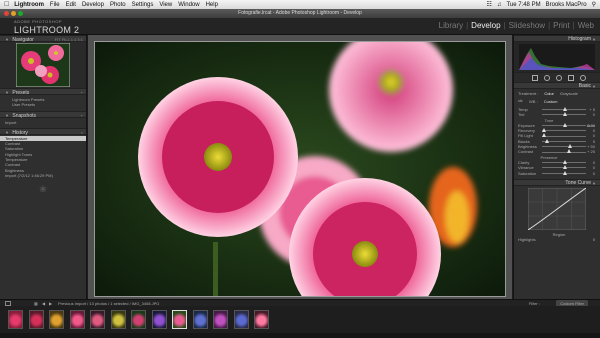  What do you see at coordinates (188, 5) in the screenshot?
I see `menu-window: Window` at bounding box center [188, 5].